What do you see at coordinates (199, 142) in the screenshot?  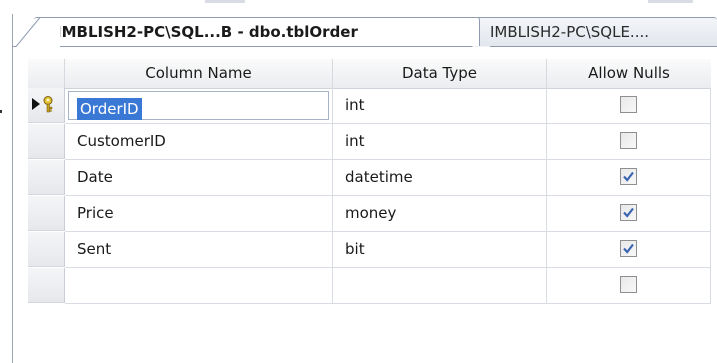 I see `column-name-cell: CustomerID` at bounding box center [199, 142].